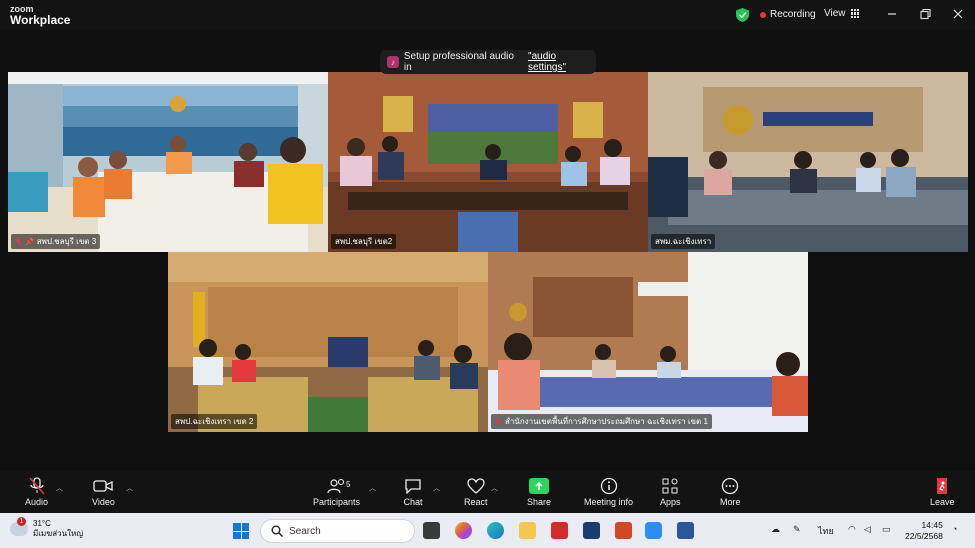  What do you see at coordinates (59, 488) in the screenshot?
I see `audio-options-chevron-icon: ︿` at bounding box center [59, 488].